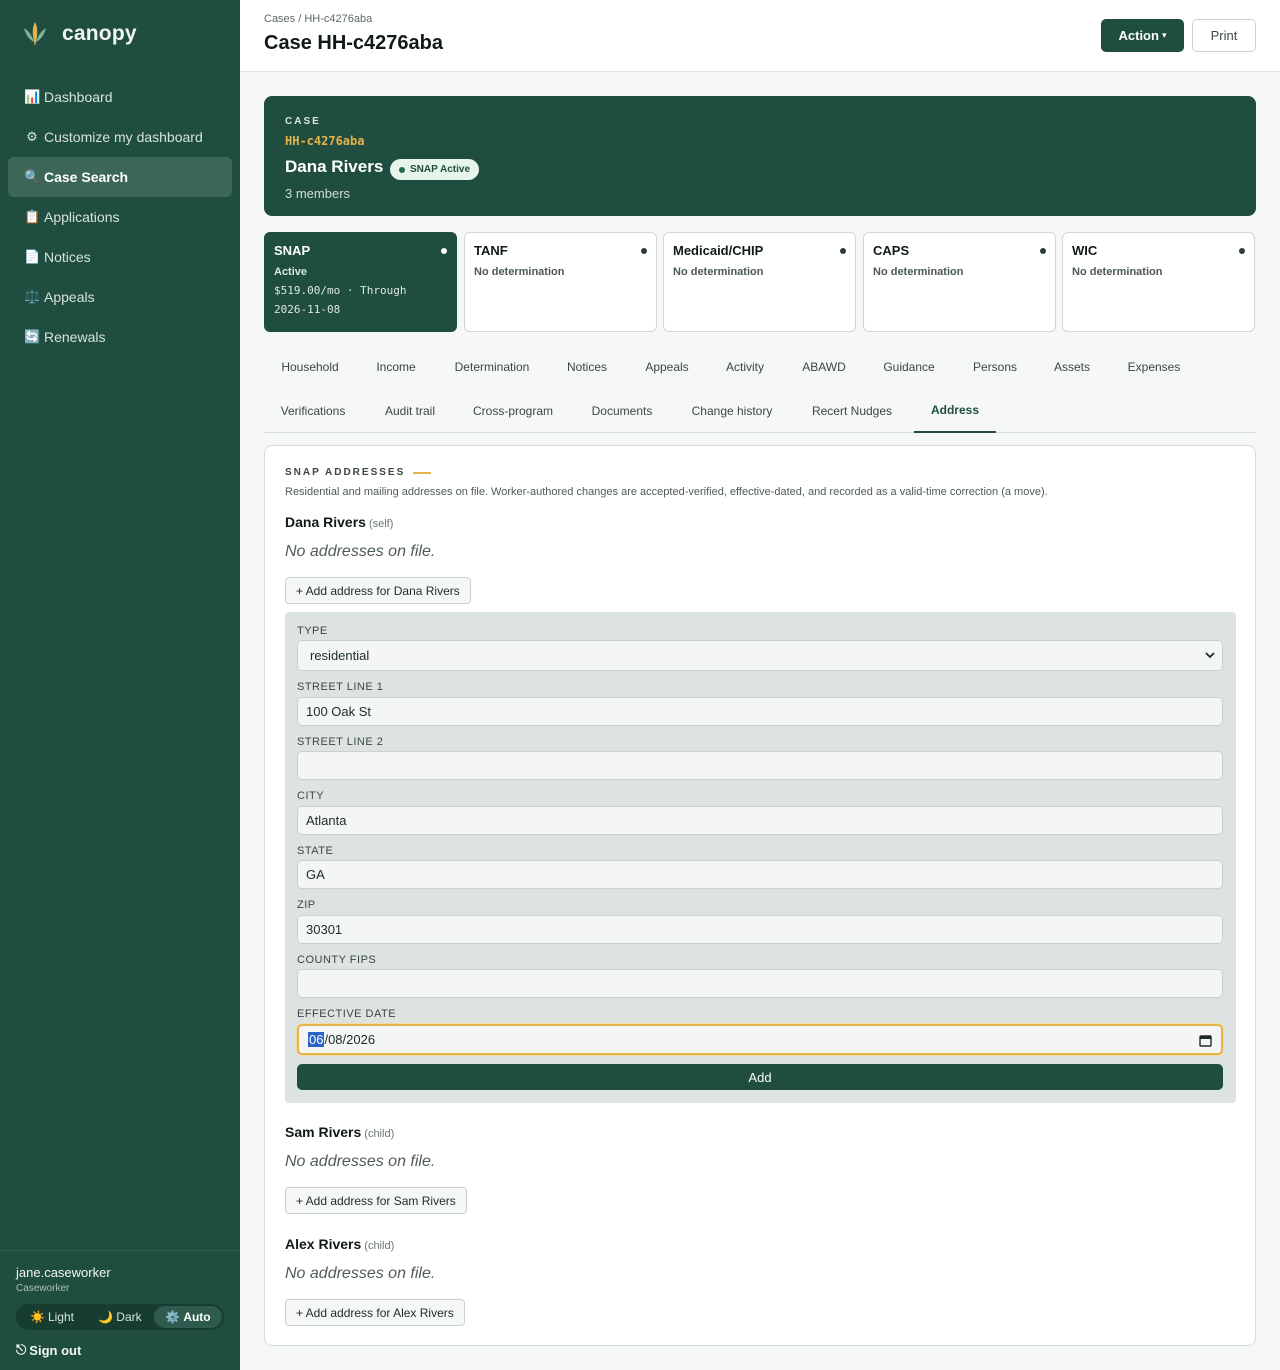 The image size is (1280, 1370). I want to click on sidebar-item-notices: 📄 Notices, so click(120, 257).